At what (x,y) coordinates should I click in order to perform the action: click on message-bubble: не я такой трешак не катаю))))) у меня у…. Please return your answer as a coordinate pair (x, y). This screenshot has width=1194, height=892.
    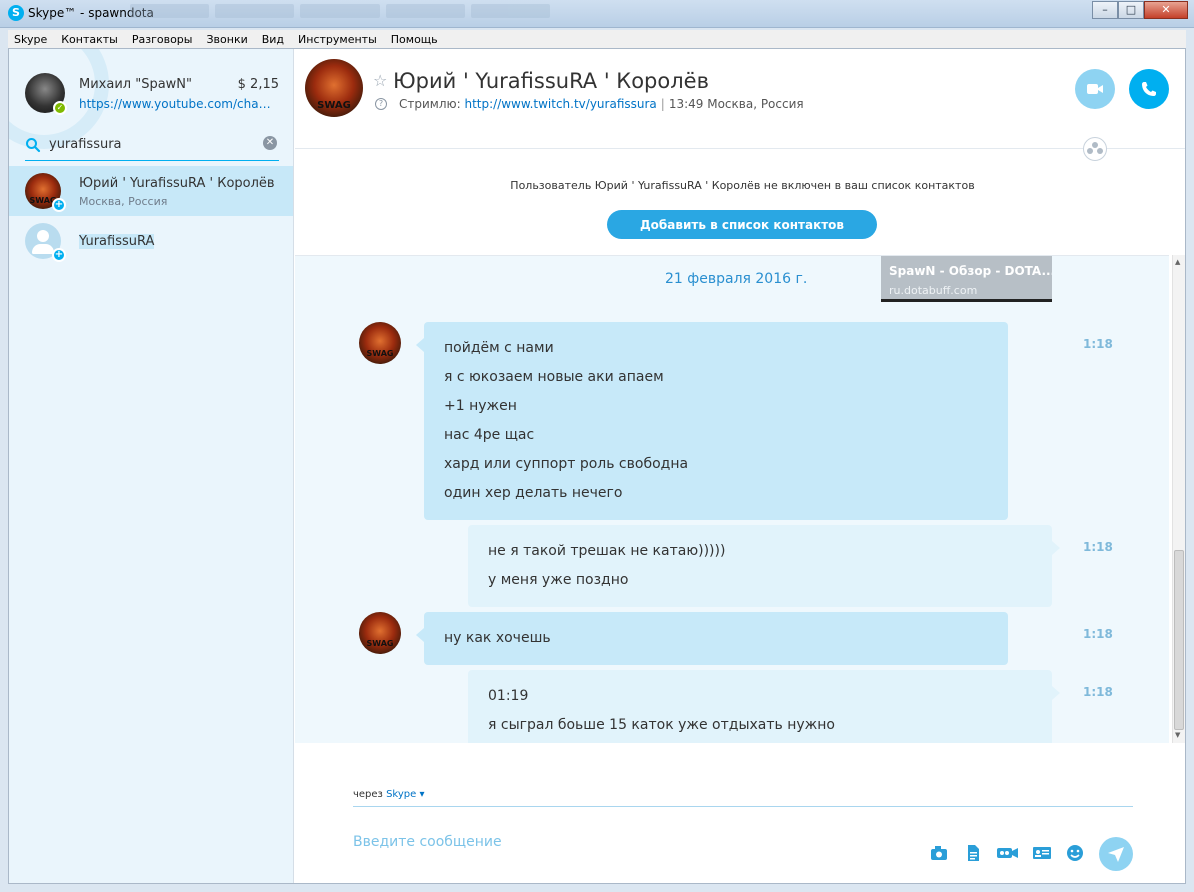
    Looking at the image, I should click on (764, 566).